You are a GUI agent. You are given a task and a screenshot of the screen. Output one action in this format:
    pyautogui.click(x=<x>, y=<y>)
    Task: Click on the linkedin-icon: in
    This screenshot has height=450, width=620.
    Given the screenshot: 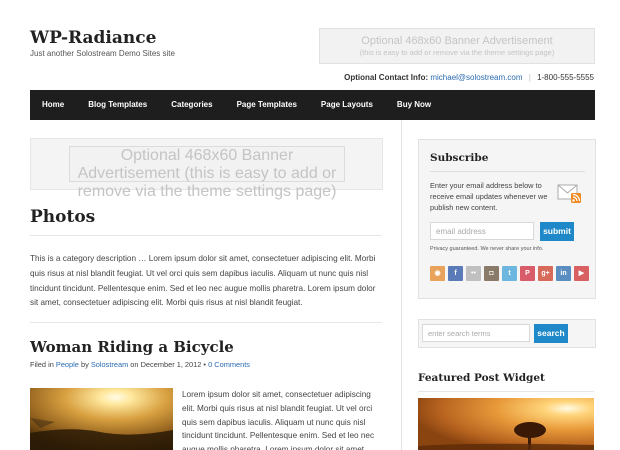 What is the action you would take?
    pyautogui.click(x=563, y=273)
    